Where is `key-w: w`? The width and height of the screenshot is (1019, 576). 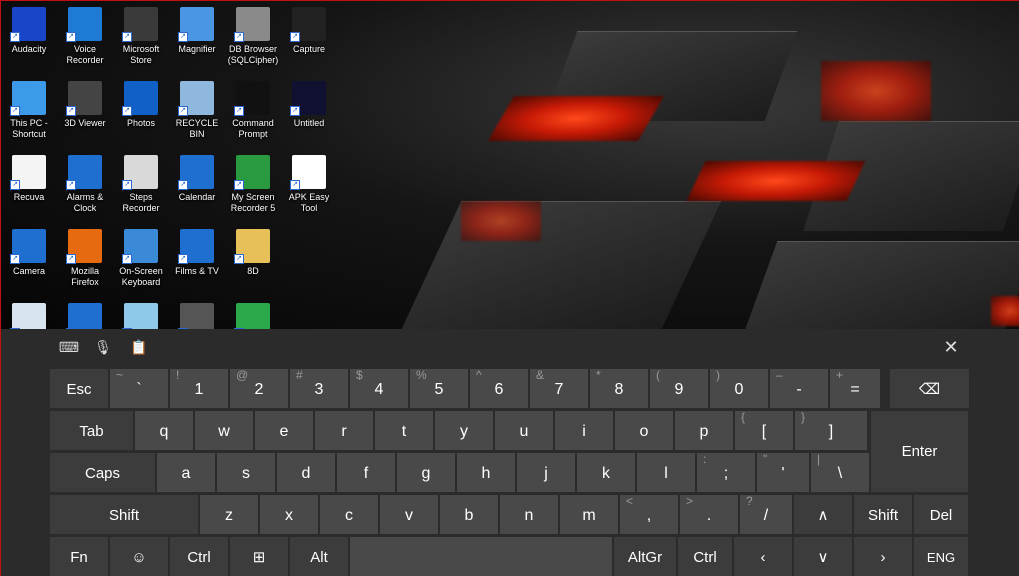 key-w: w is located at coordinates (224, 430).